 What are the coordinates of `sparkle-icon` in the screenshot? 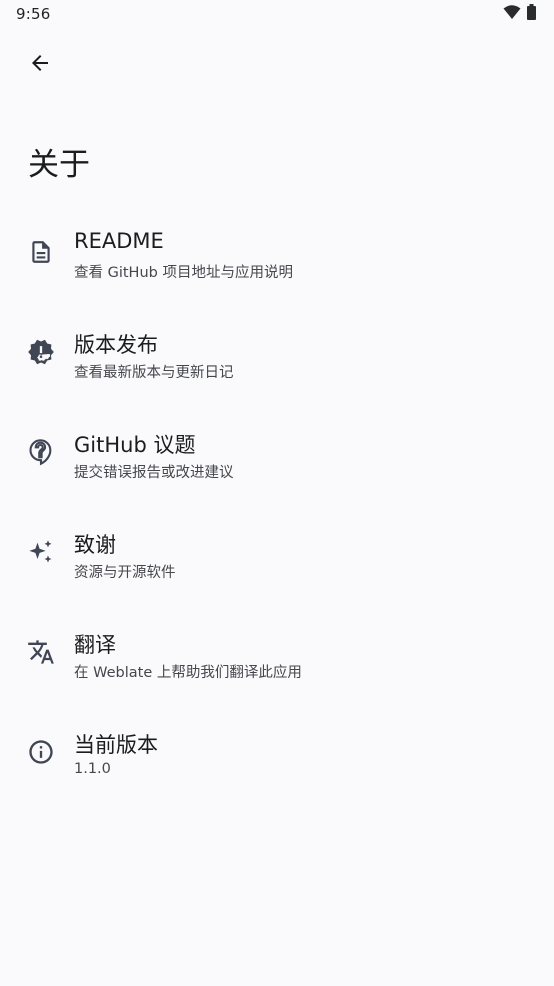 It's located at (41, 552).